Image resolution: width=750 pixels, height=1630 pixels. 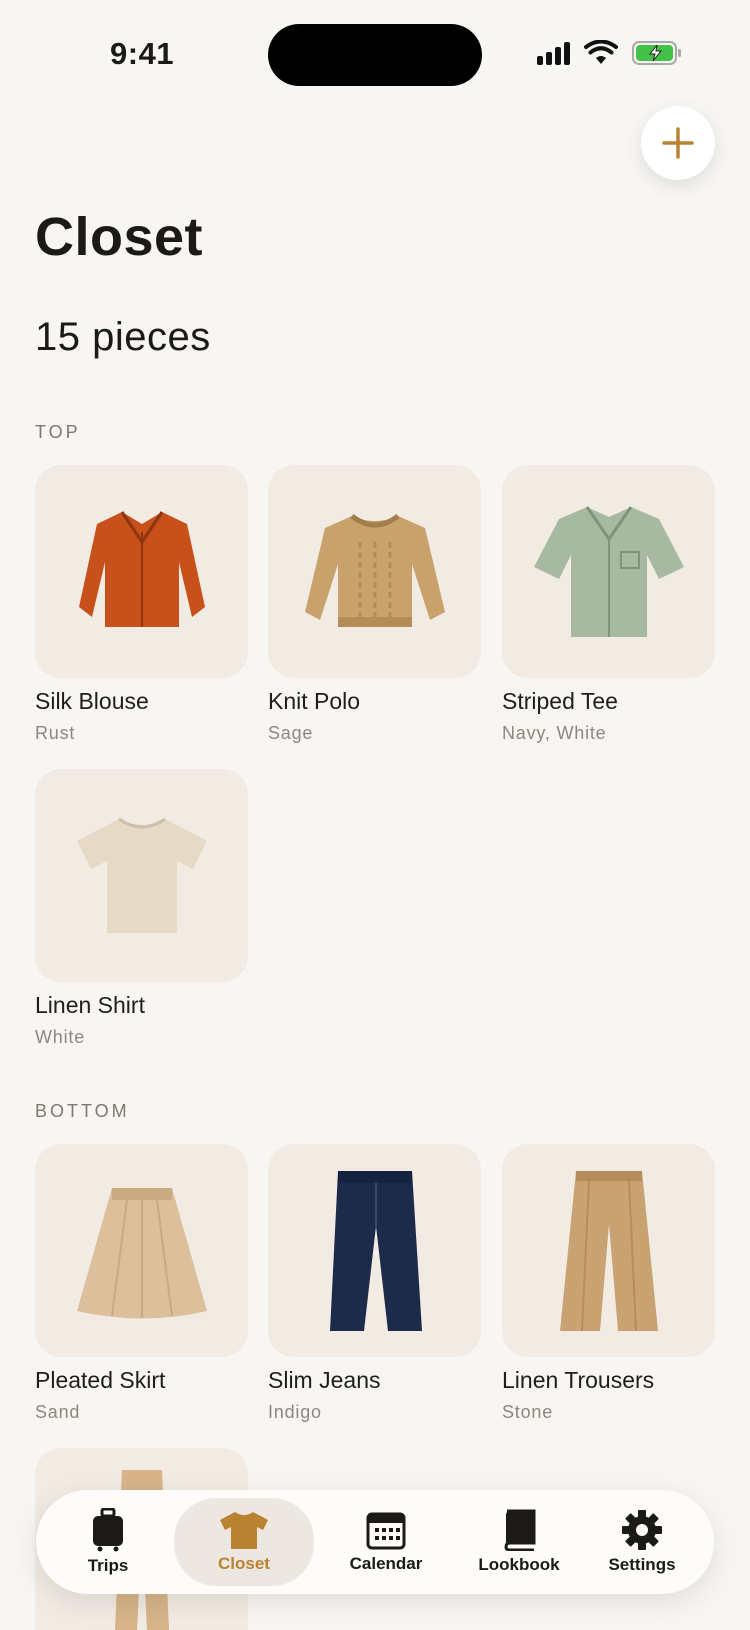 I want to click on page-title: Closet, so click(x=119, y=237).